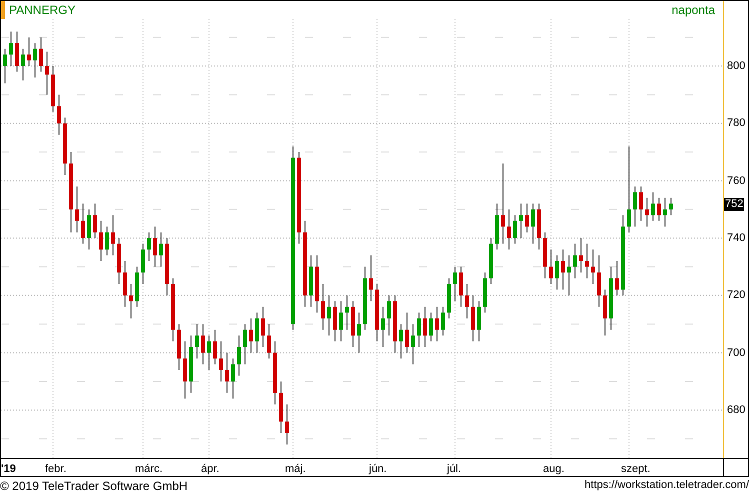  Describe the element at coordinates (736, 123) in the screenshot. I see `price-tick-label: 780` at that location.